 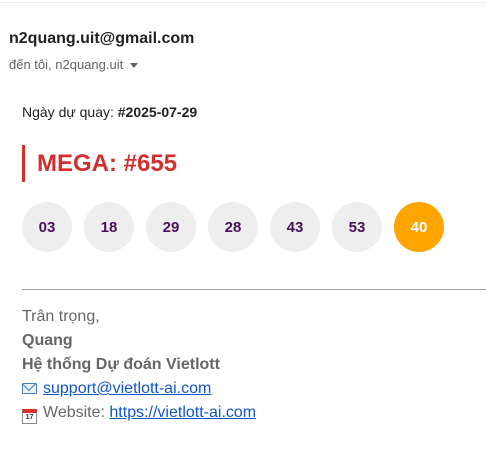 I want to click on special-number-ball: 40, so click(x=419, y=227).